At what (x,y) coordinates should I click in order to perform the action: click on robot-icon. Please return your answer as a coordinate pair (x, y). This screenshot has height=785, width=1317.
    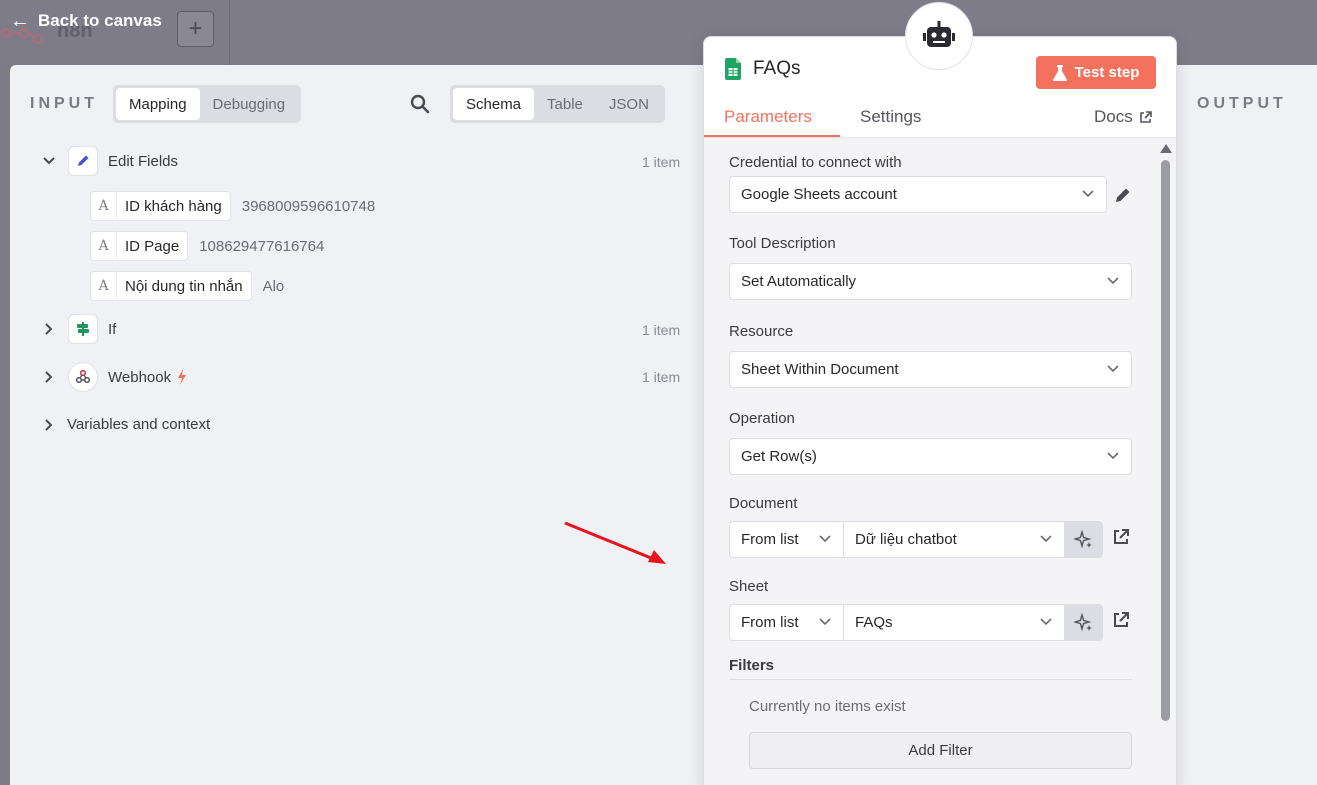
    Looking at the image, I should click on (939, 34).